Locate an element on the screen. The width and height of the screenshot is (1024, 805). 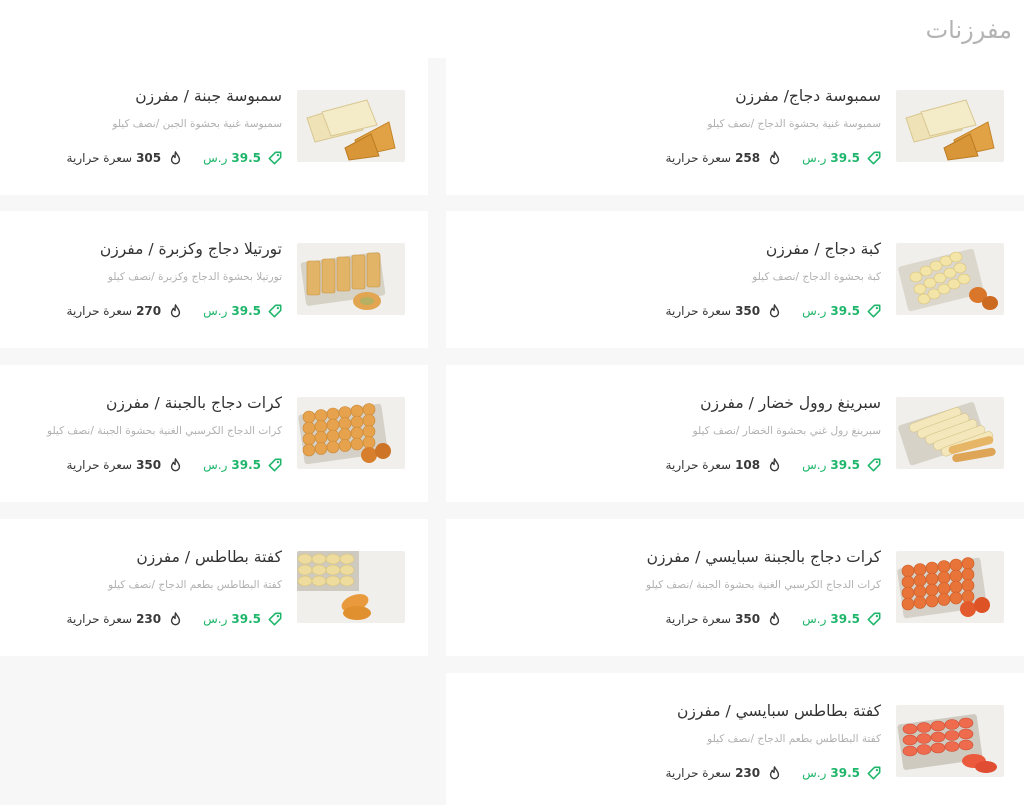
menu-item-title: كرات دجاج بالجبنة / مفرزن is located at coordinates (148, 403).